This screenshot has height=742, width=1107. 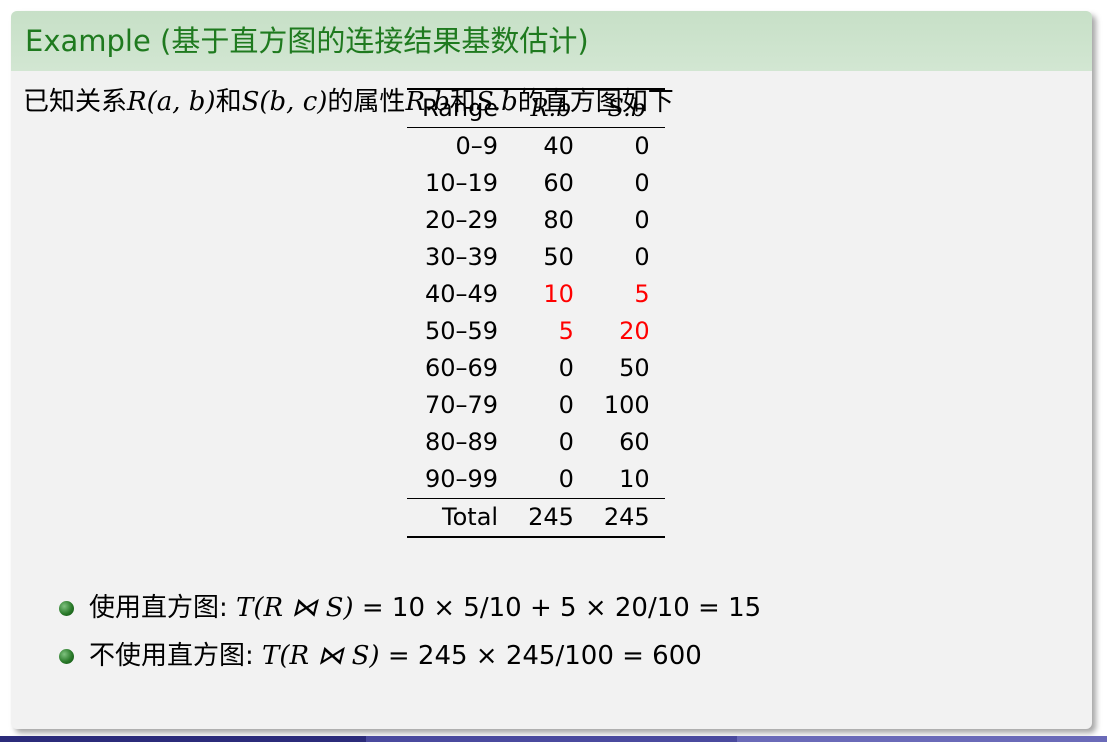 What do you see at coordinates (634, 479) in the screenshot?
I see `cell-sb: 10` at bounding box center [634, 479].